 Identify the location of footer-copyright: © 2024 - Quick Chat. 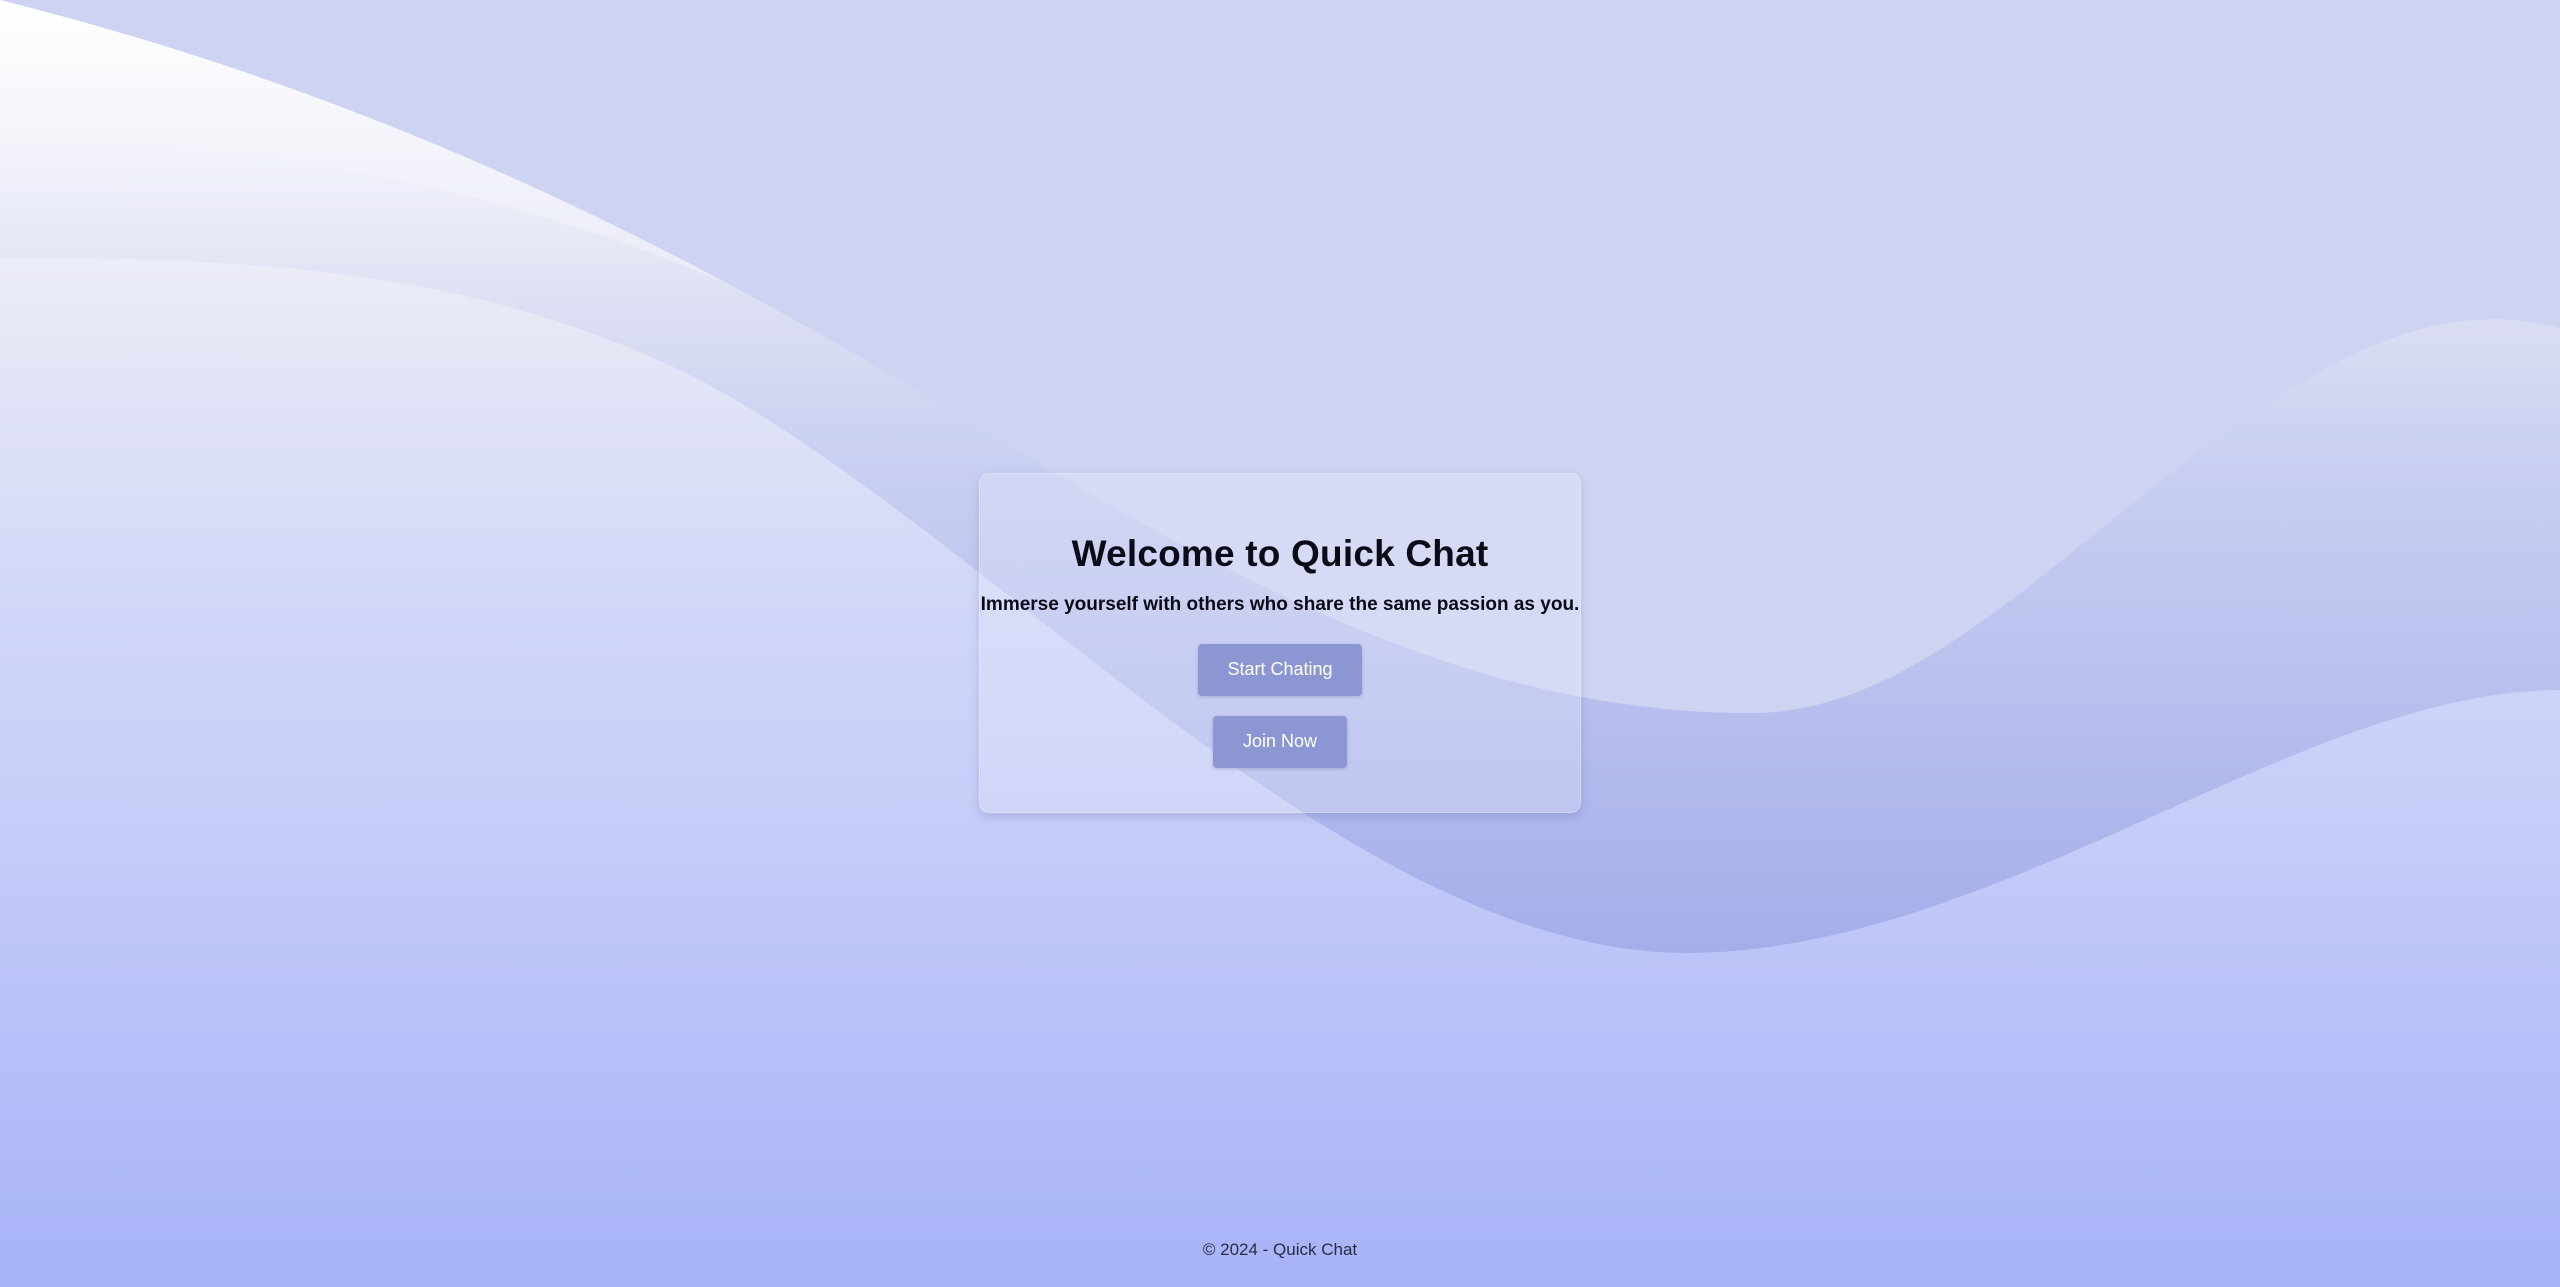
(1280, 1249).